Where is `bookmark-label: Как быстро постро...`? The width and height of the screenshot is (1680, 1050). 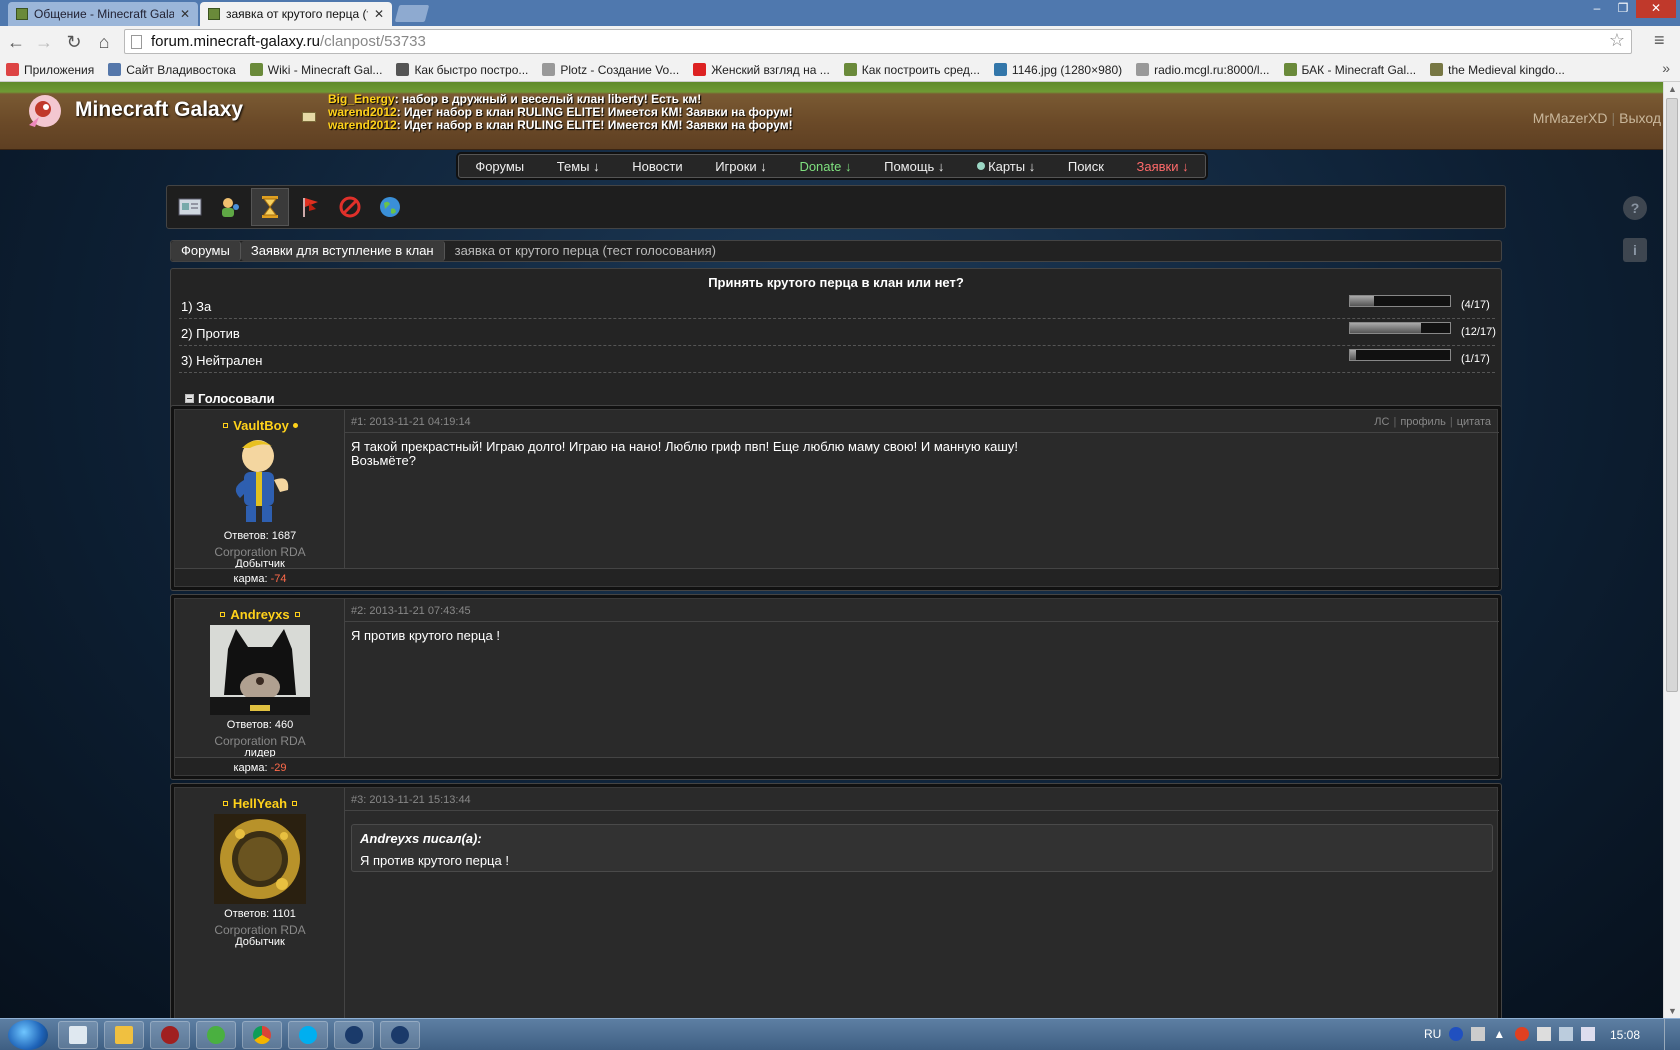 bookmark-label: Как быстро постро... is located at coordinates (471, 69).